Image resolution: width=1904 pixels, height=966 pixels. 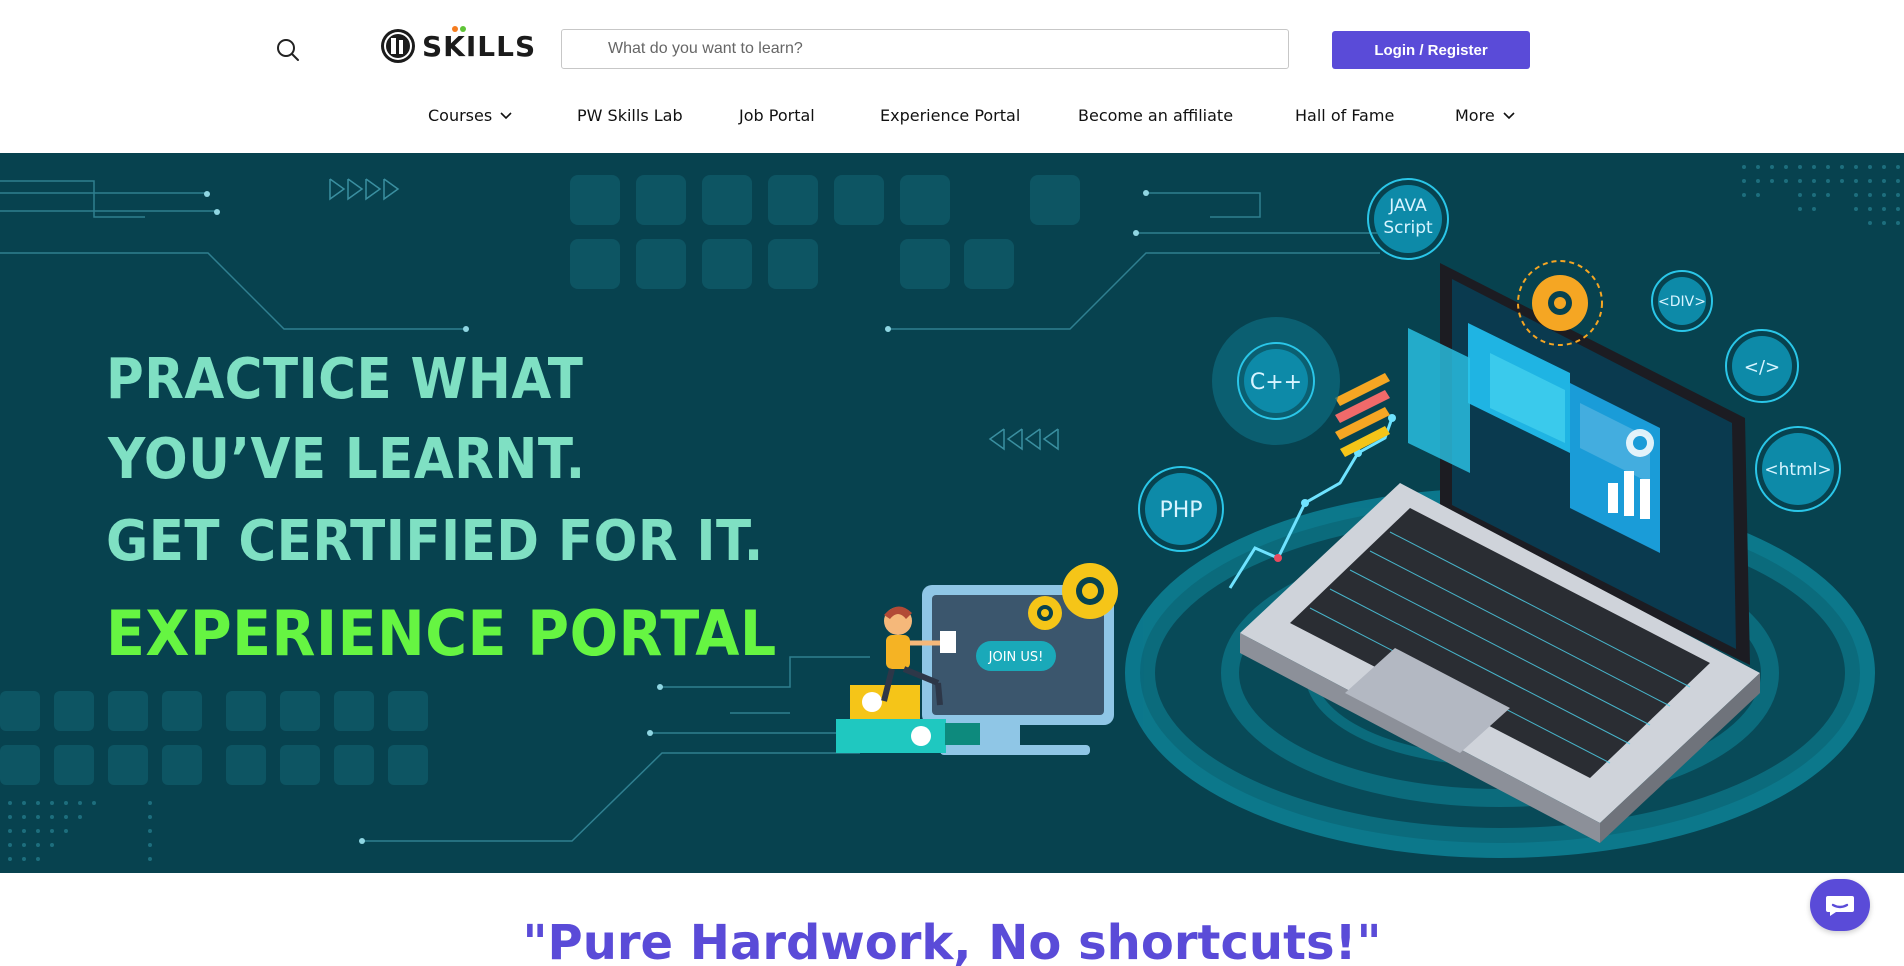 I want to click on logo-text: SKILLS, so click(x=479, y=46).